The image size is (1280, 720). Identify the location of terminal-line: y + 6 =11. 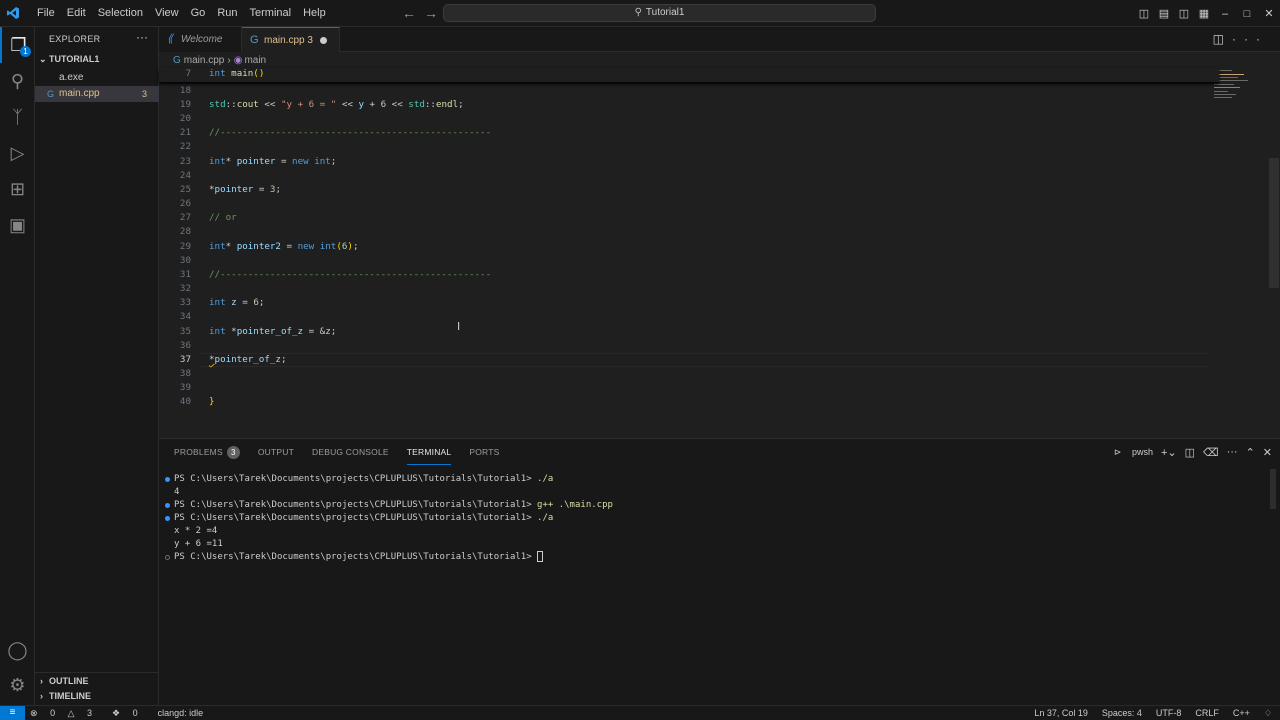
(198, 544).